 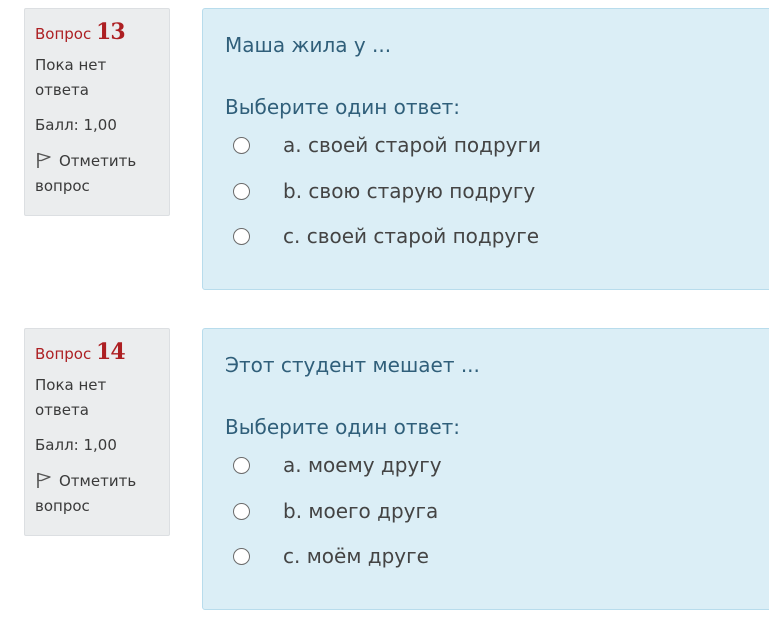 I want to click on answer-option-b: b. свою старую подругу, so click(x=493, y=193).